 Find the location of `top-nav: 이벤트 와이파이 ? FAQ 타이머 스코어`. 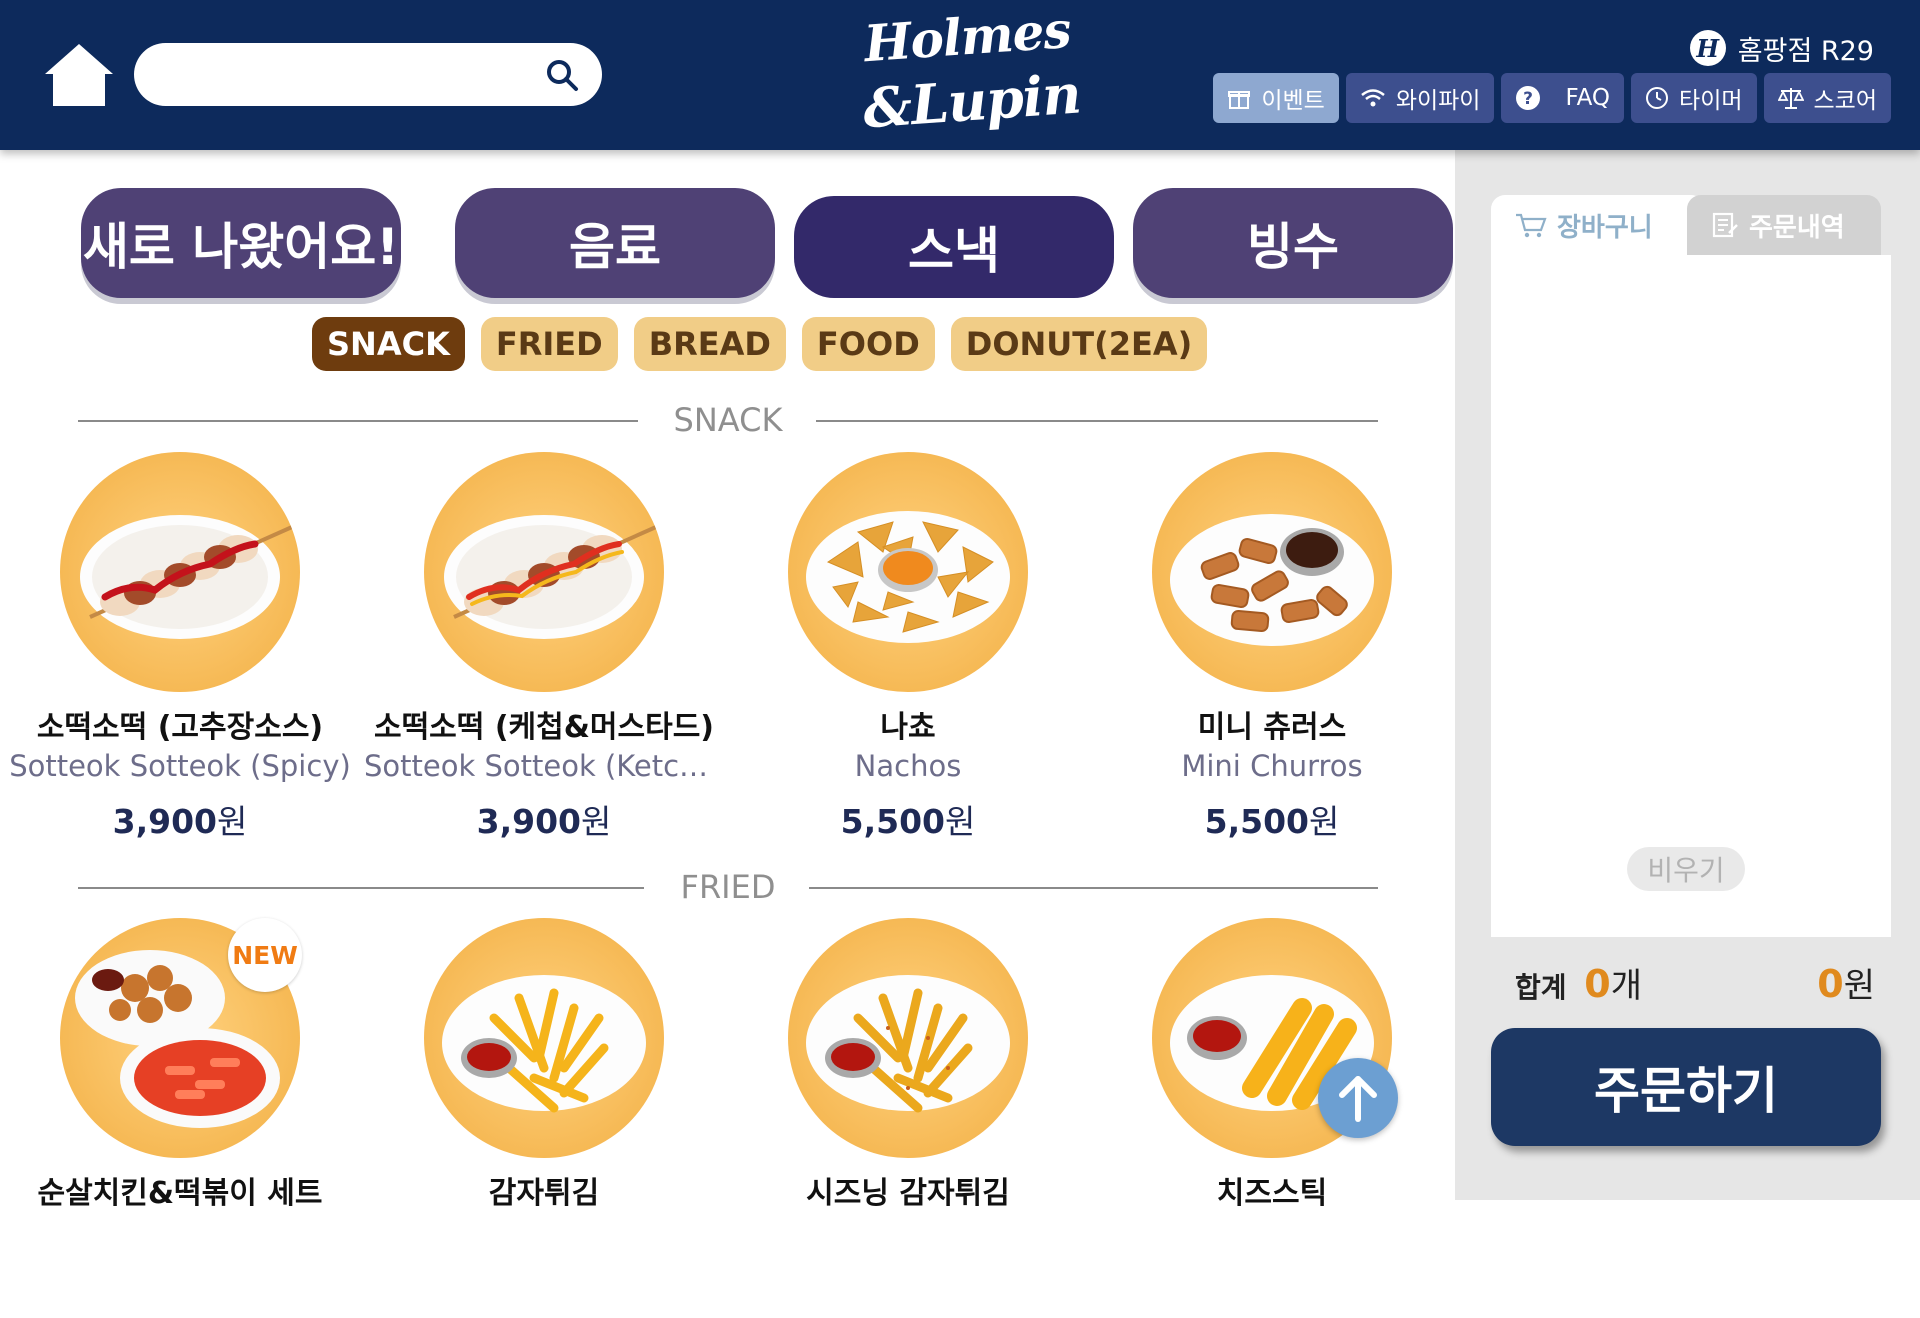

top-nav: 이벤트 와이파이 ? FAQ 타이머 스코어 is located at coordinates (1552, 98).